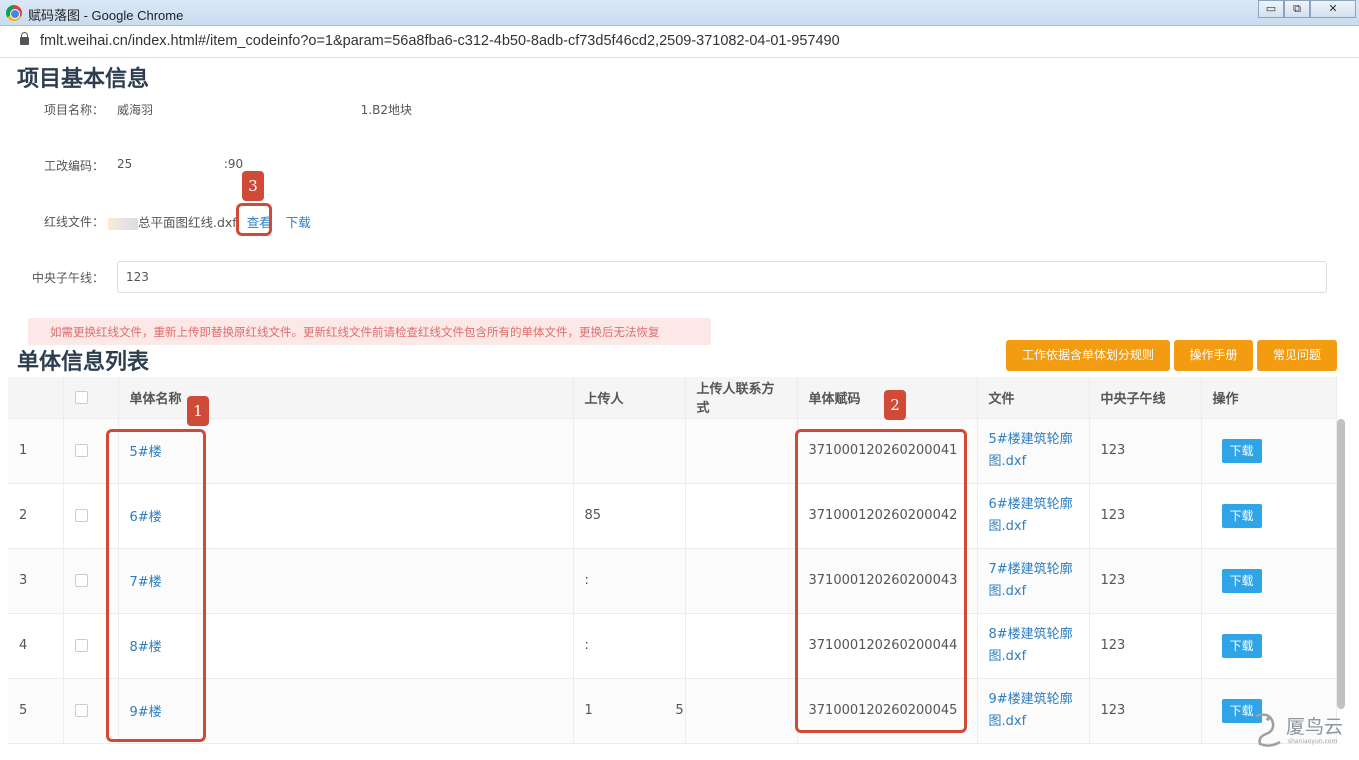 Image resolution: width=1359 pixels, height=760 pixels. Describe the element at coordinates (1031, 710) in the screenshot. I see `file-link: 9#楼建筑轮廓图.dxf` at that location.